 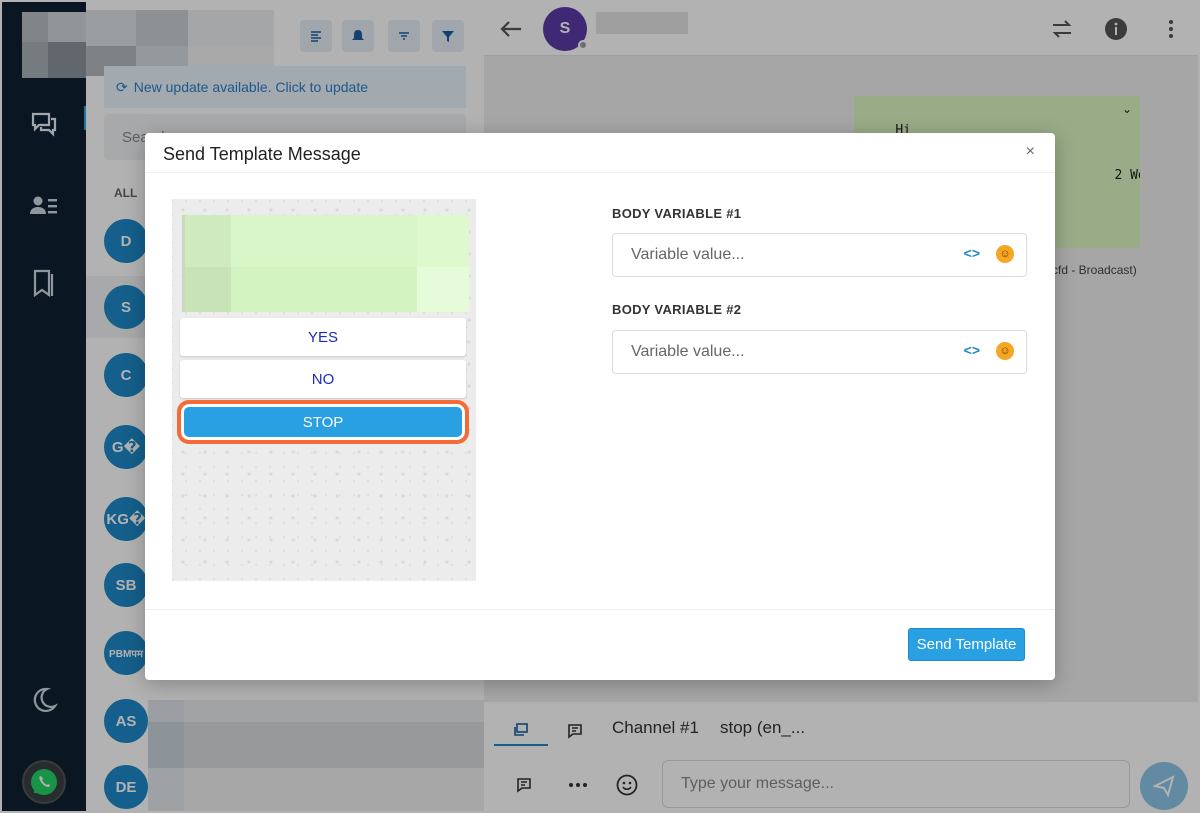 What do you see at coordinates (323, 422) in the screenshot?
I see `quick-reply-stop: STOP` at bounding box center [323, 422].